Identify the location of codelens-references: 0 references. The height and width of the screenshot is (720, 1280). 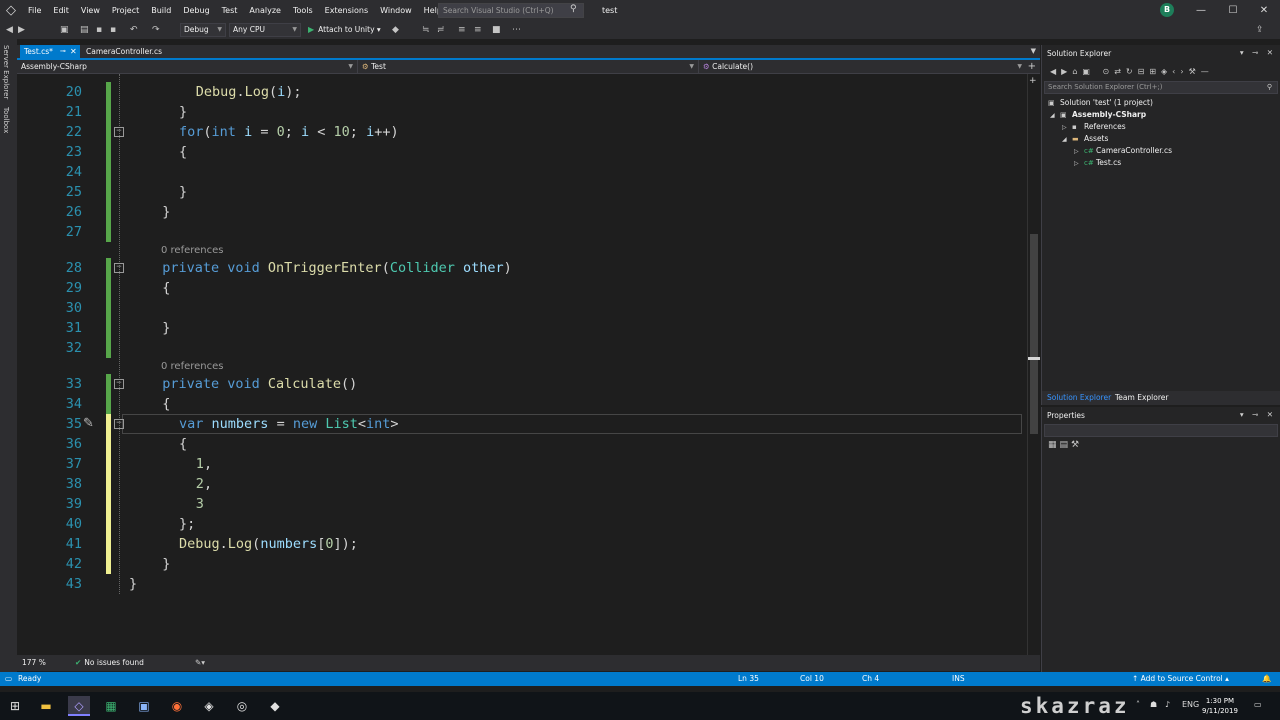
(192, 251).